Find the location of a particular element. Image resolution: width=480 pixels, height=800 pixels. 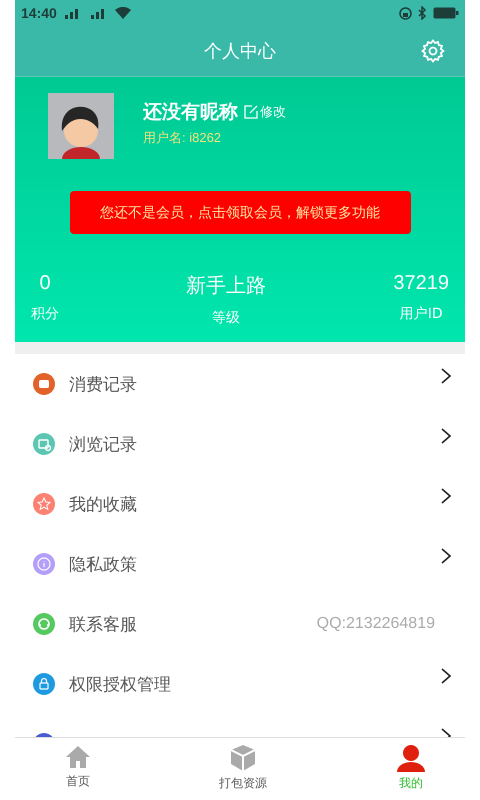

menu-item: 消费记录 is located at coordinates (240, 384).